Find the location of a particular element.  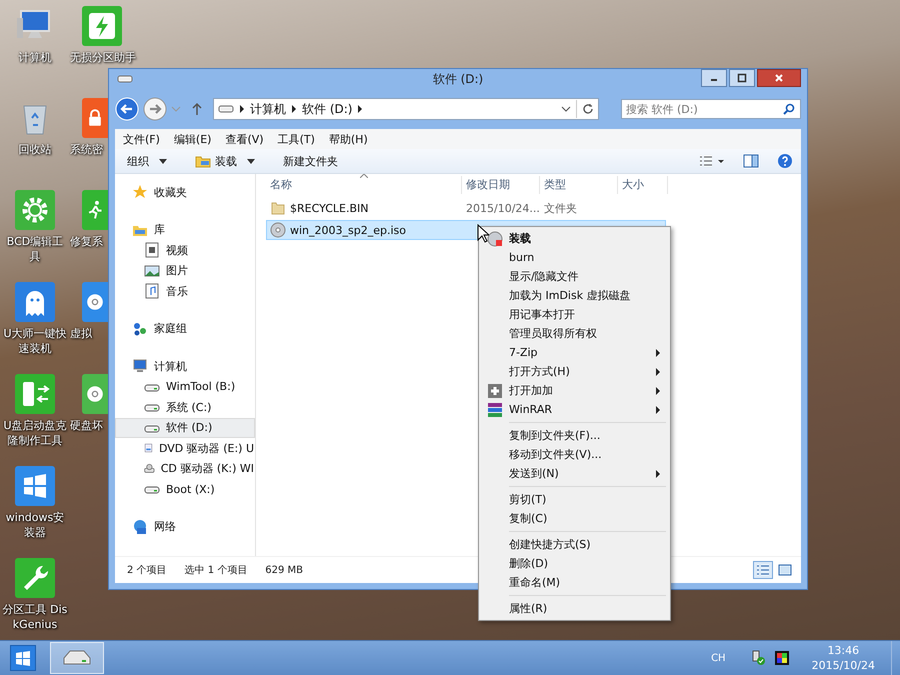

forward-button is located at coordinates (155, 109).